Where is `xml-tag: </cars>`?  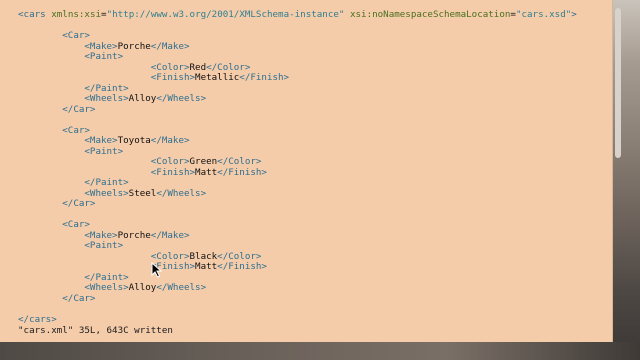
xml-tag: </cars> is located at coordinates (37, 319).